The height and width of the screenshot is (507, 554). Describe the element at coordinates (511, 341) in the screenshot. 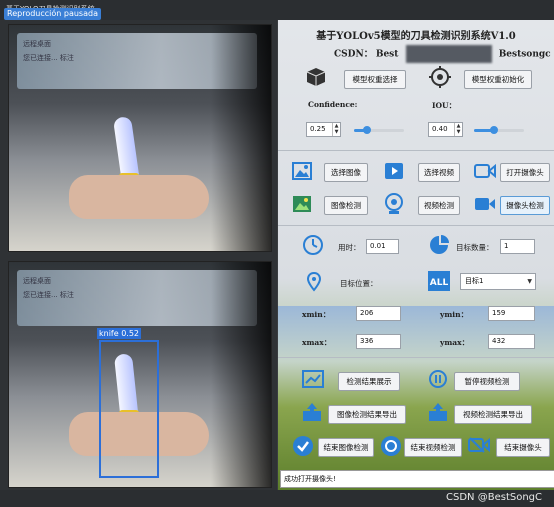

I see `ymax-value: 432` at that location.